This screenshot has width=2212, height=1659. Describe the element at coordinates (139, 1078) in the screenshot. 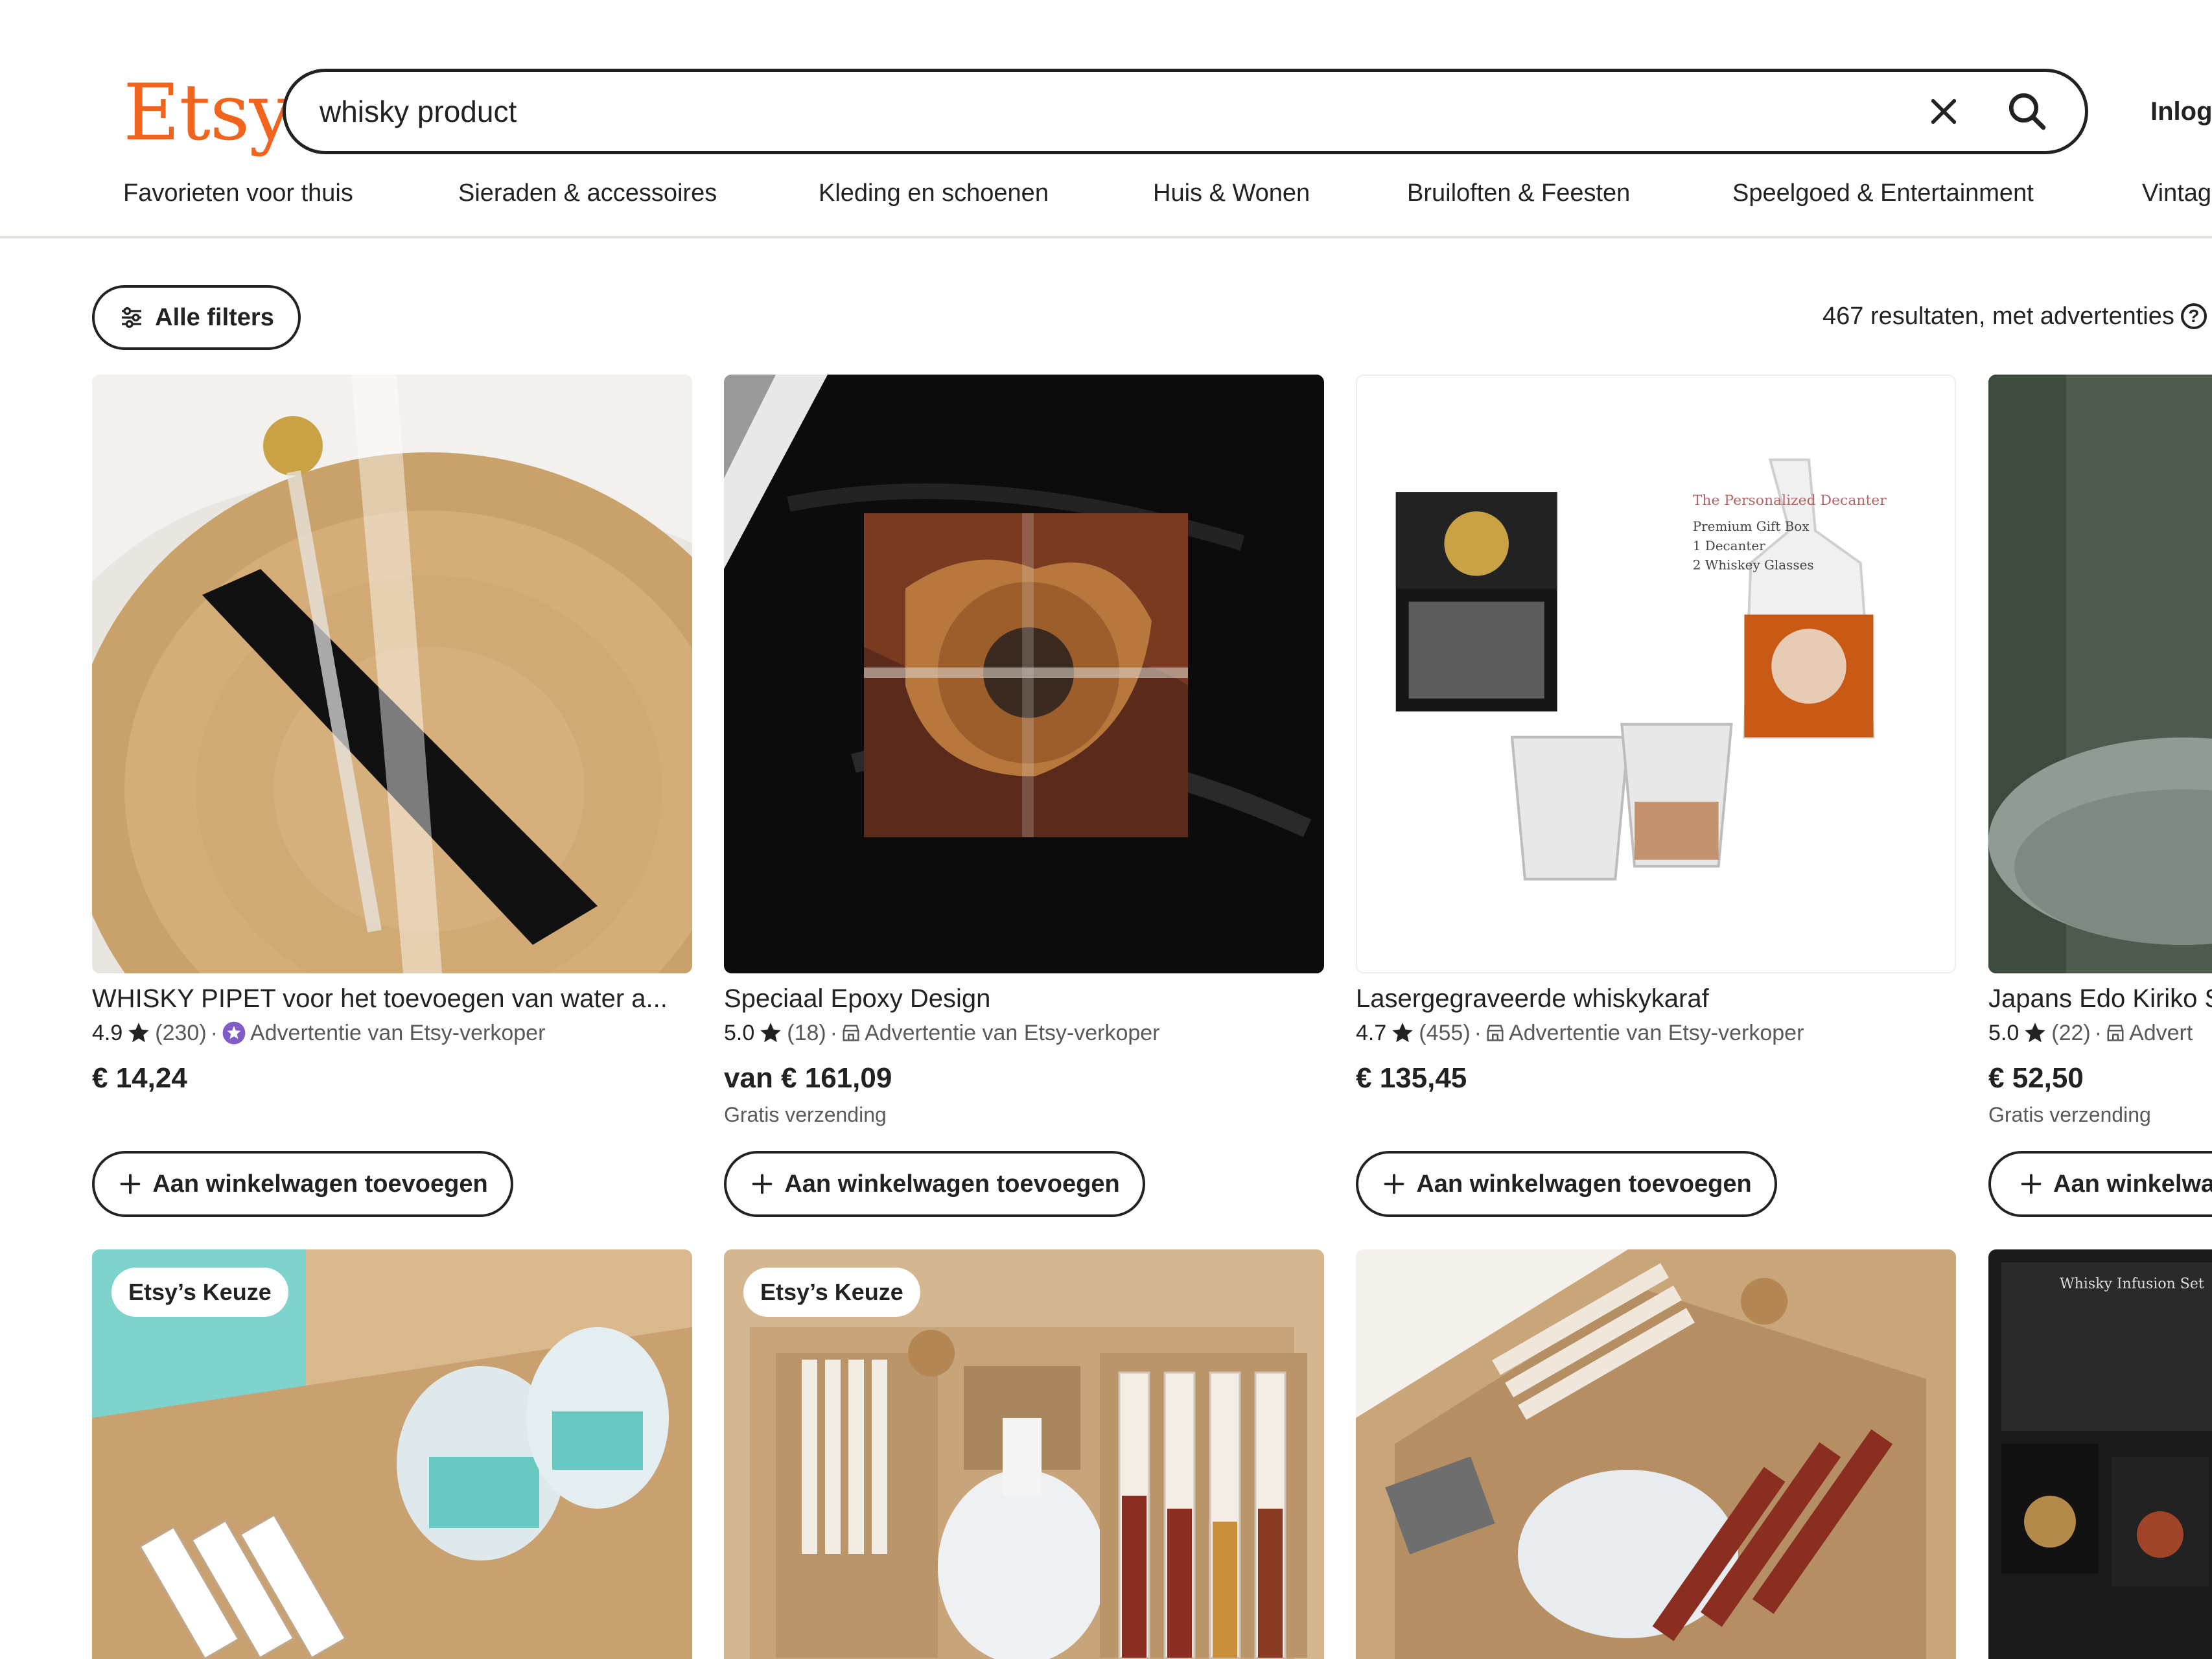

I see `product-price: € 14,24` at that location.